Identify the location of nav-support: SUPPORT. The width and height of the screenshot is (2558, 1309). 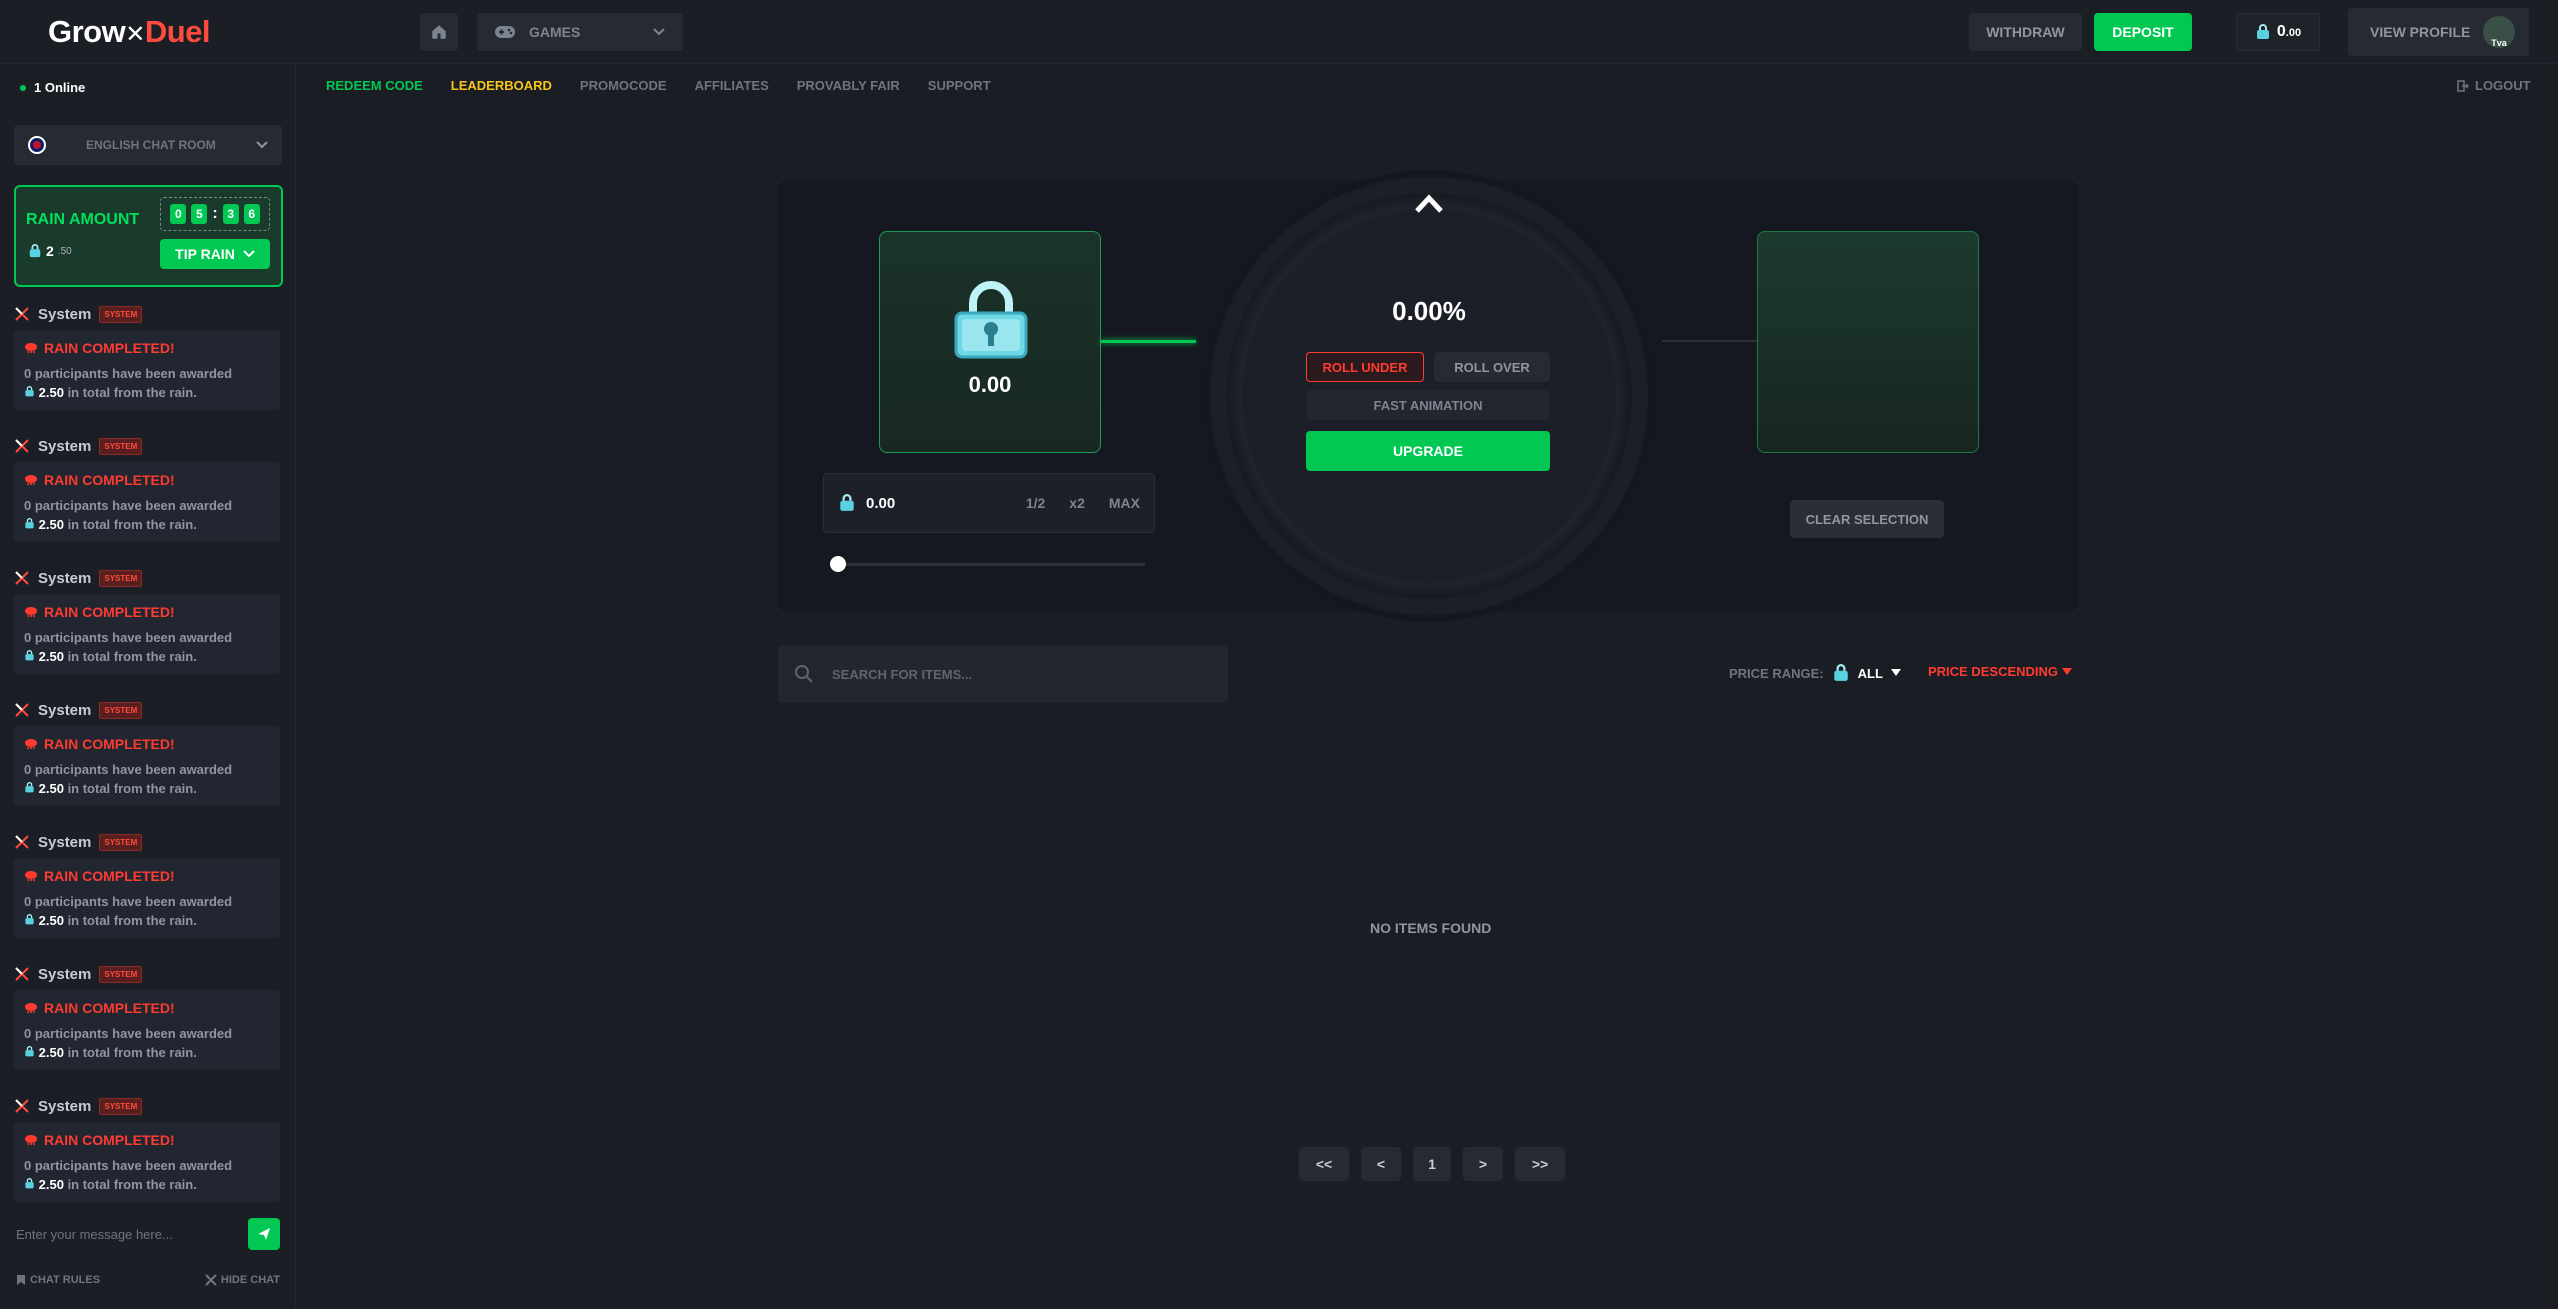
(959, 85).